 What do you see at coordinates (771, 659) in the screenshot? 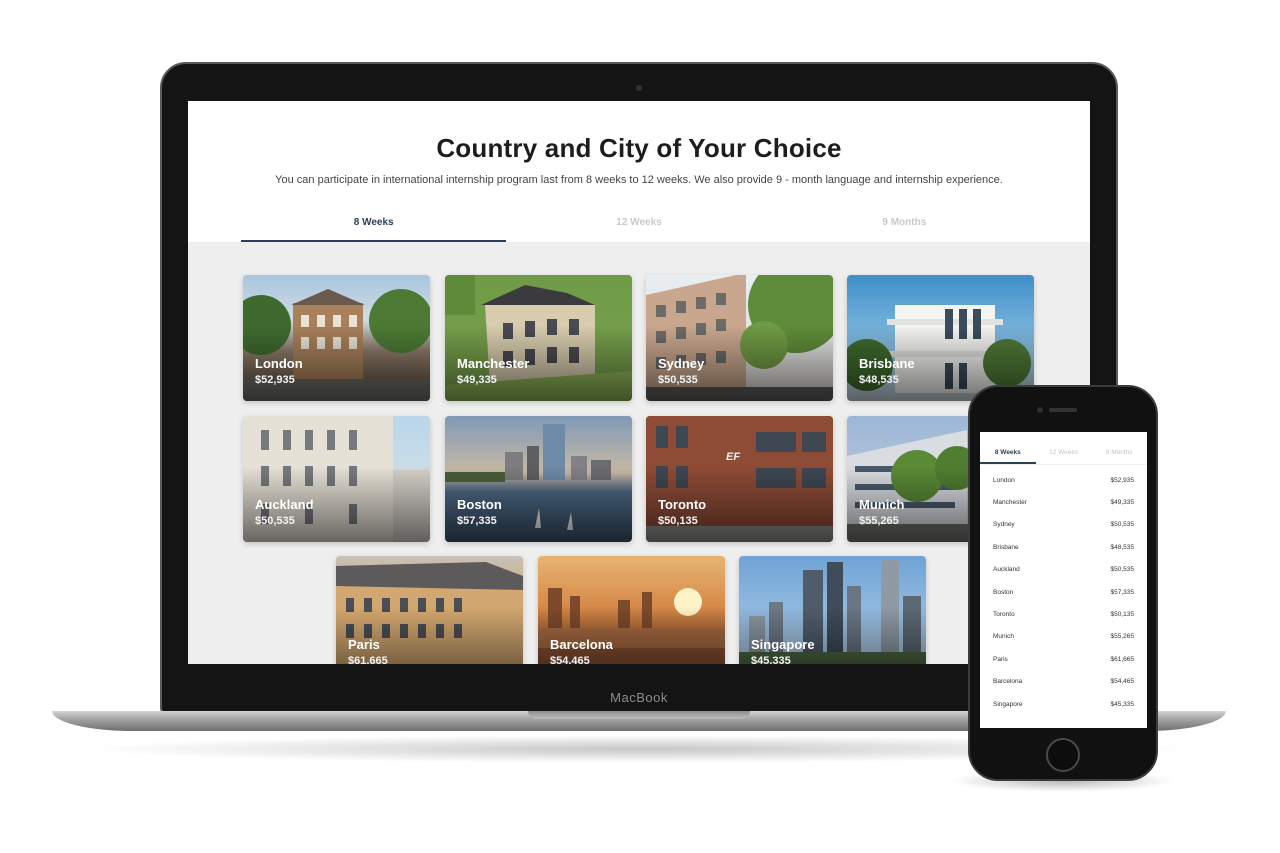
I see `city-price: $45,335` at bounding box center [771, 659].